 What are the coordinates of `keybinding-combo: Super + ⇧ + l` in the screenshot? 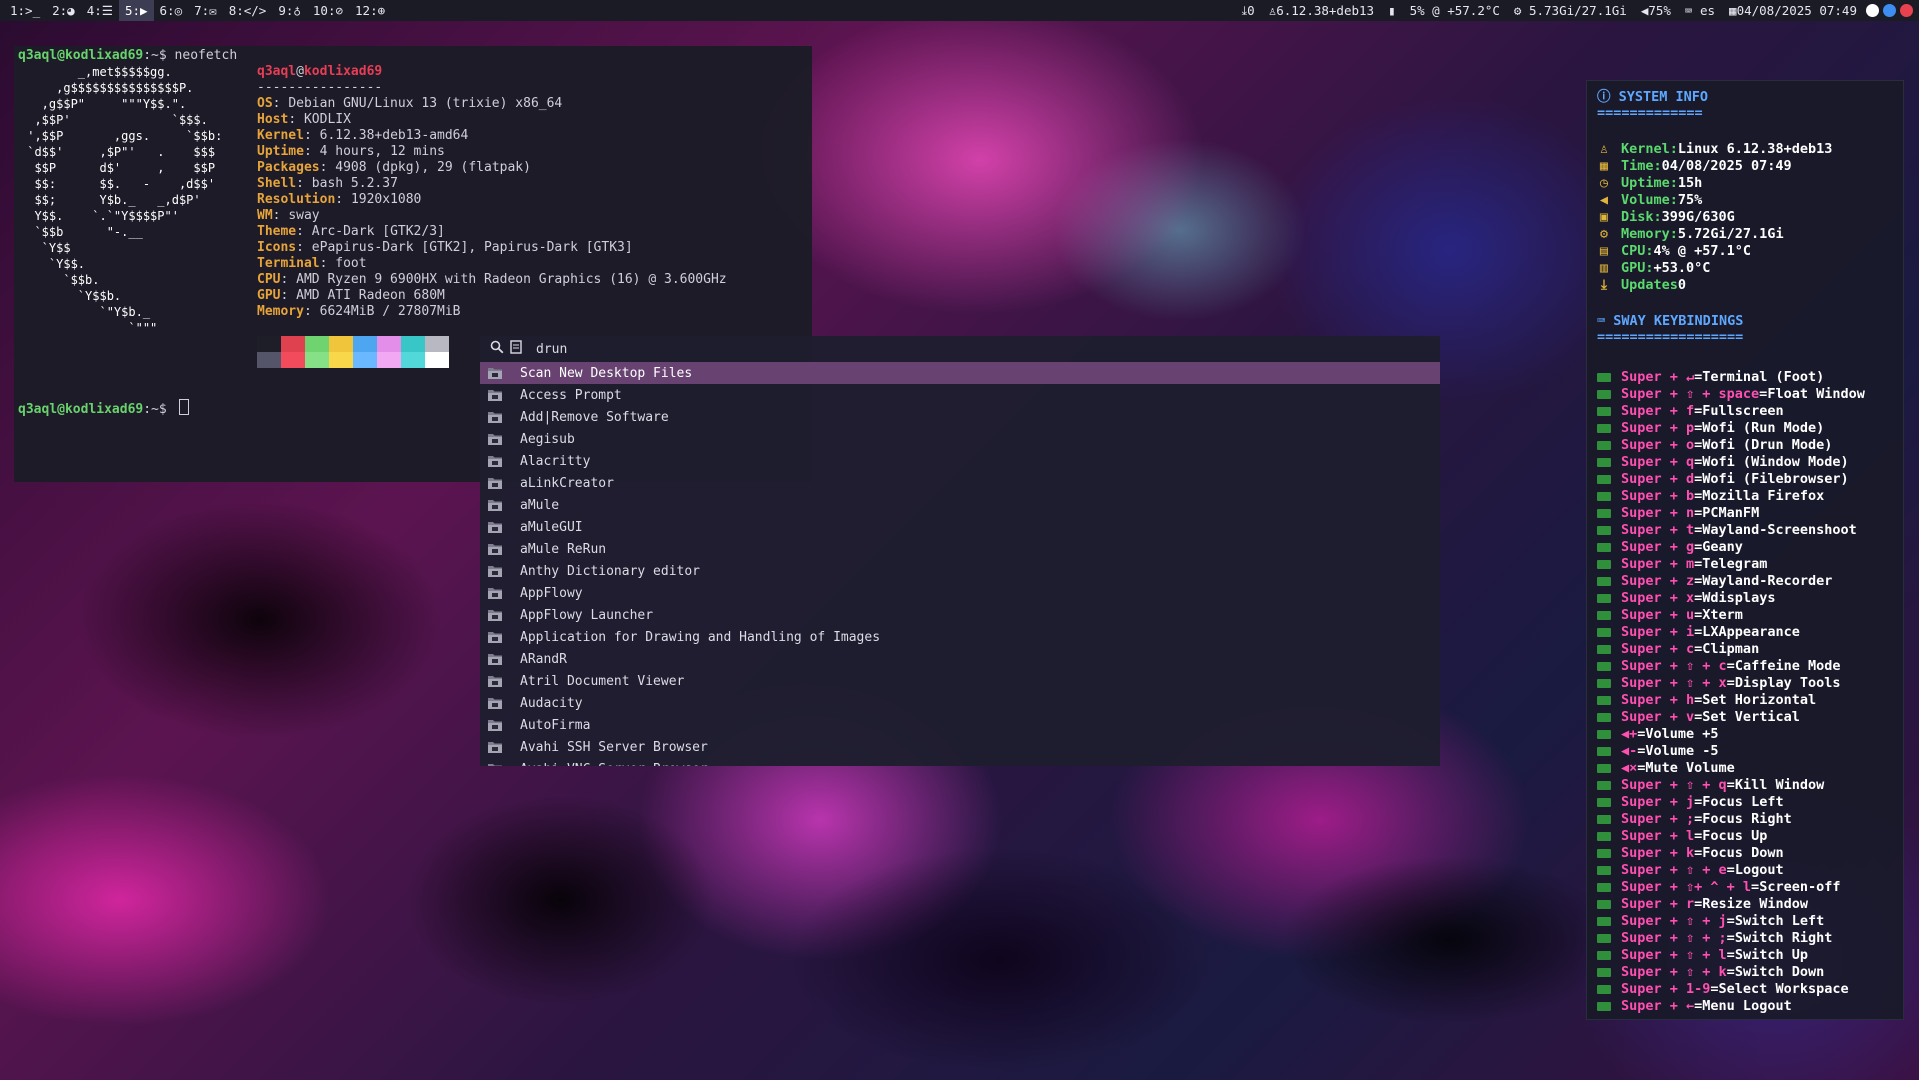 It's located at (1674, 955).